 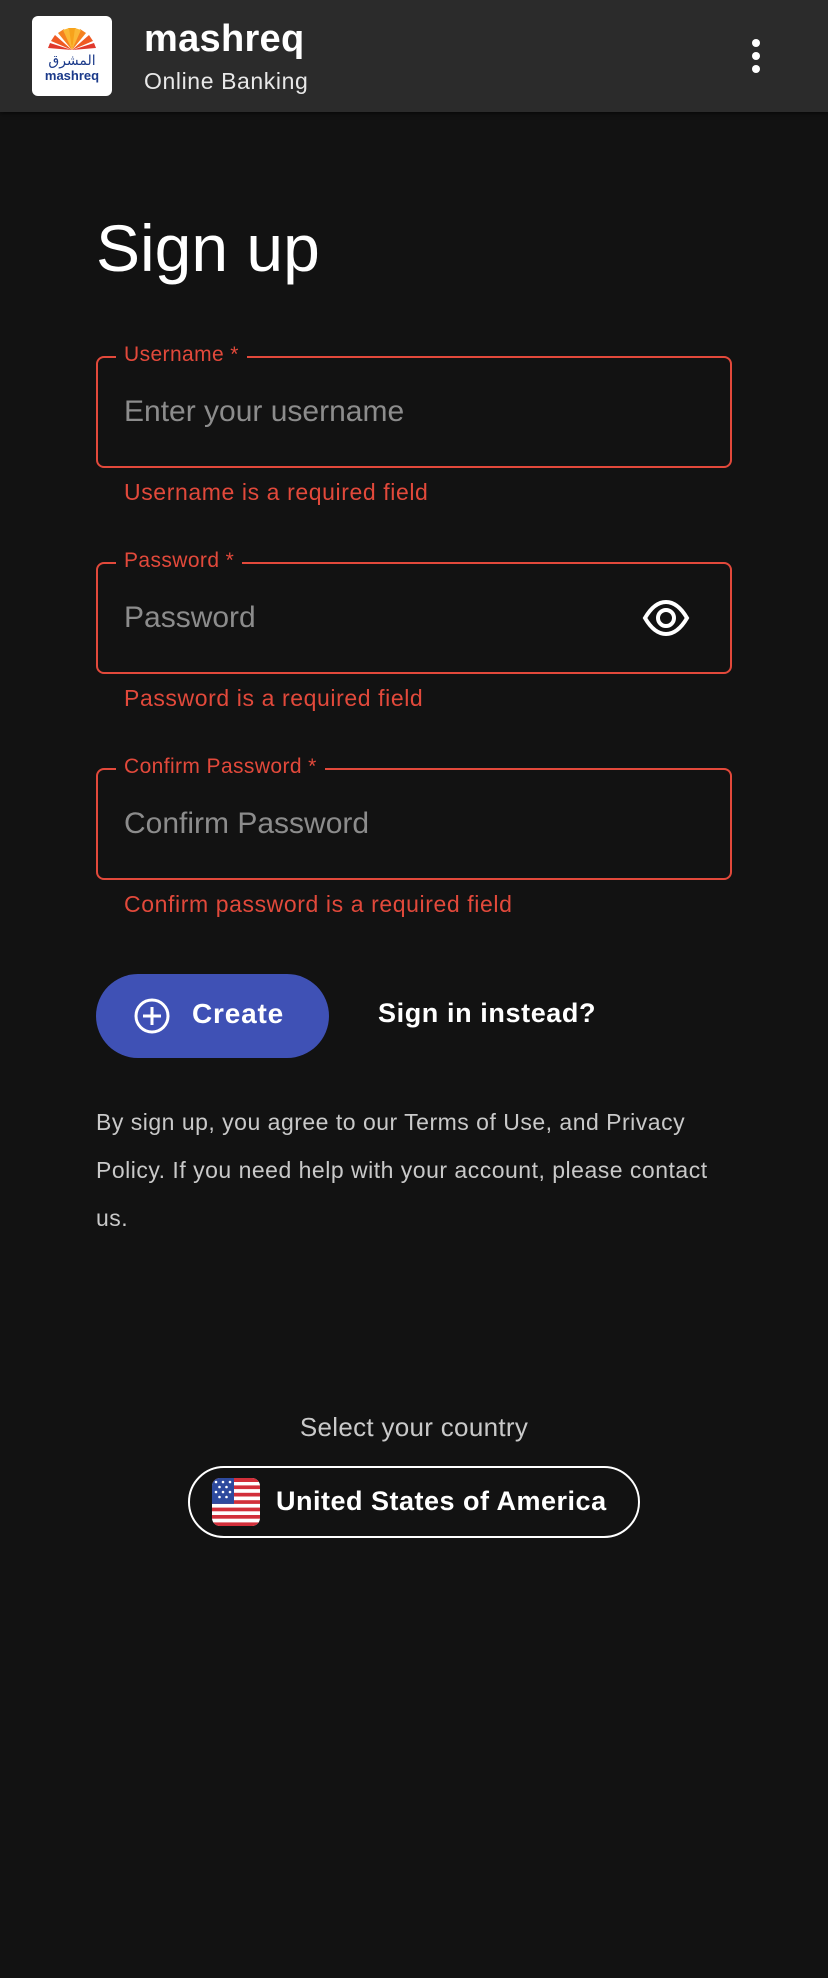 What do you see at coordinates (384, 412) in the screenshot?
I see `username-input` at bounding box center [384, 412].